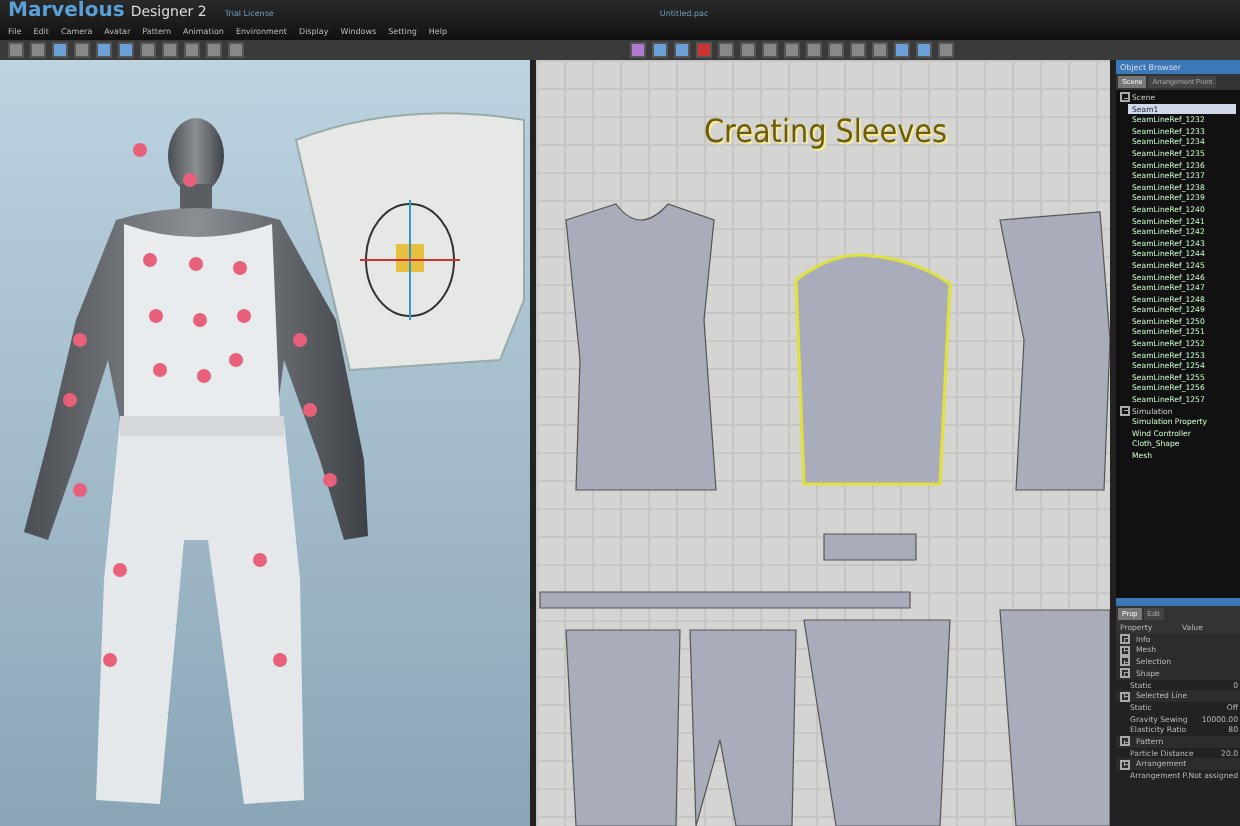  I want to click on app-title: Marvelous, so click(66, 11).